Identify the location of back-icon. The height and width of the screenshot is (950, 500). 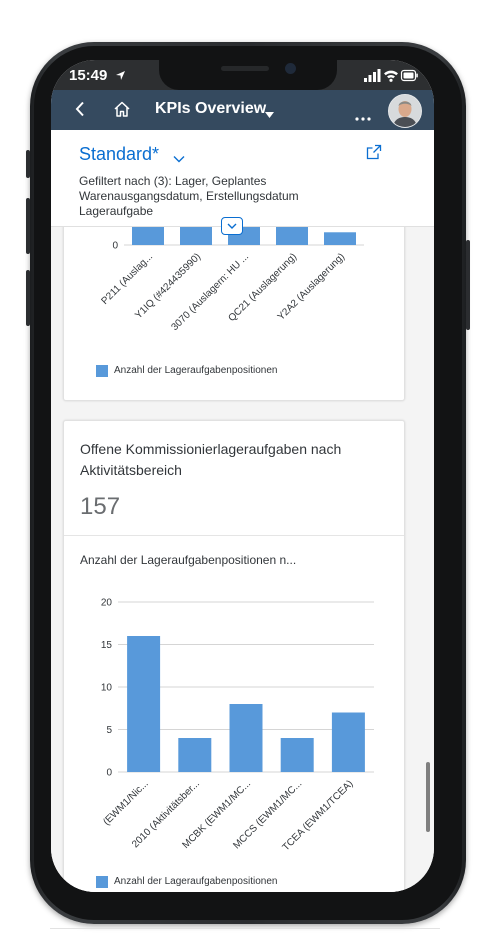
(80, 111).